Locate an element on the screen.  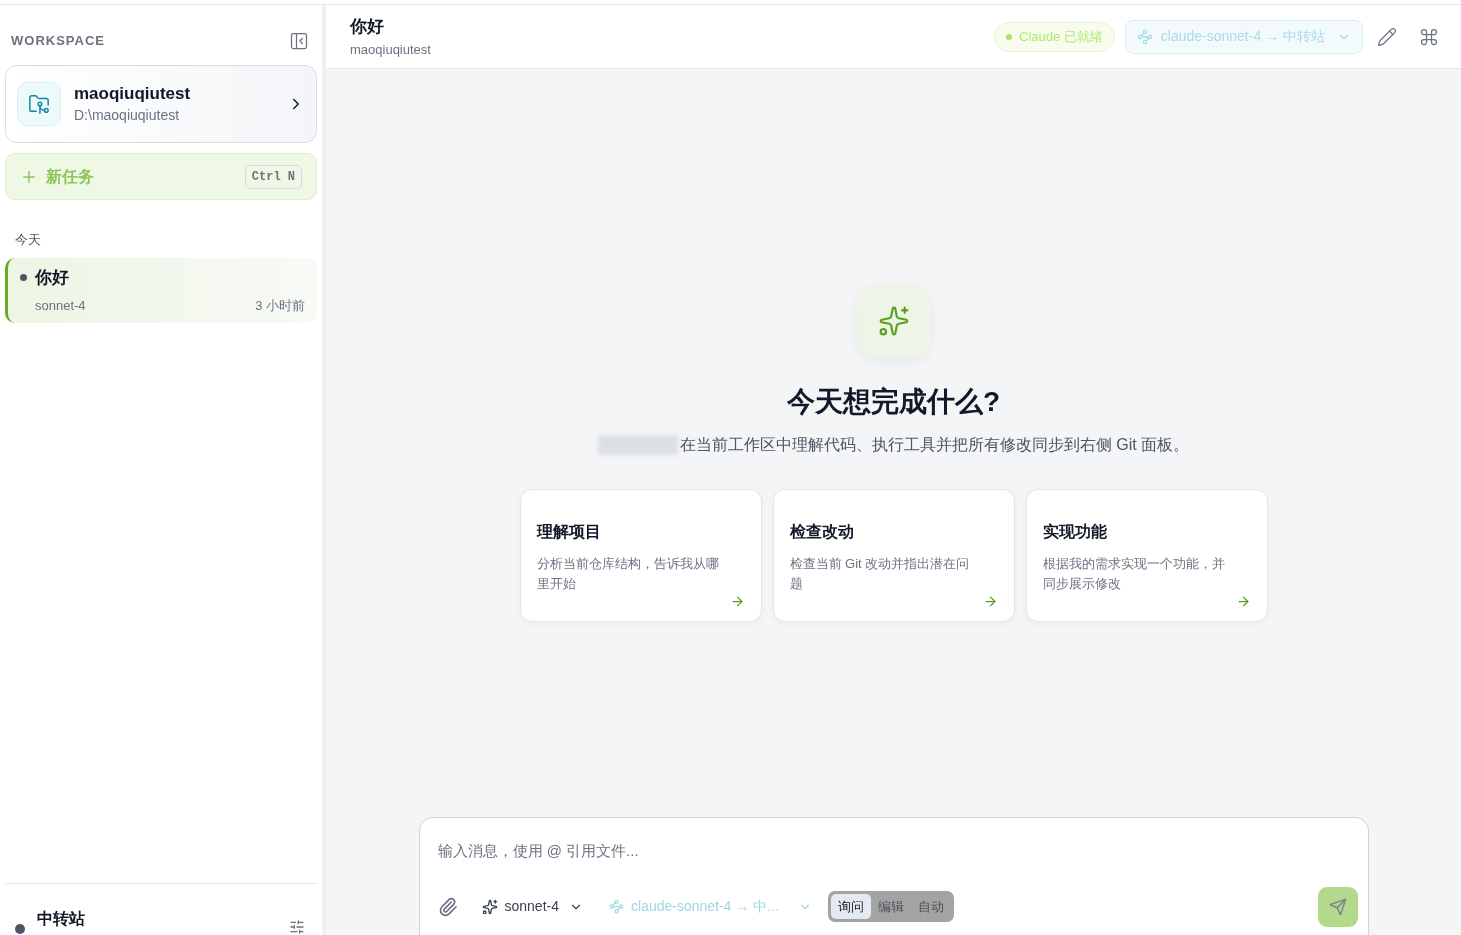
command-icon is located at coordinates (1429, 36).